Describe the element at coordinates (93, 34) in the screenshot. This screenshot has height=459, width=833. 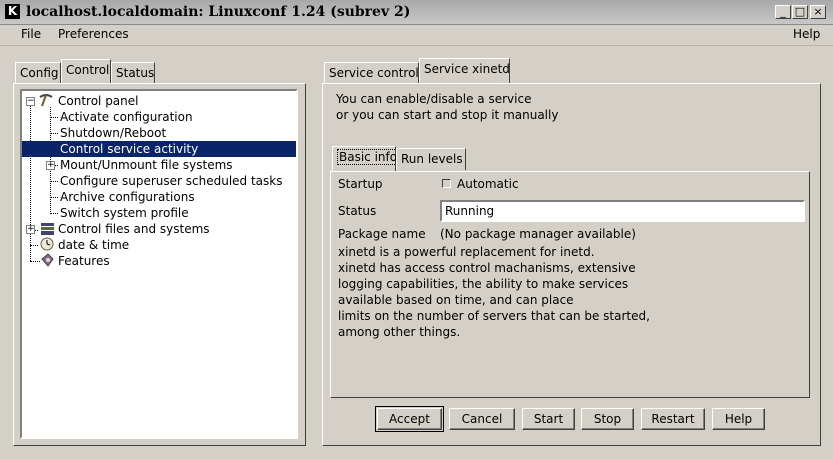
I see `menu-preferences: Preferences` at that location.